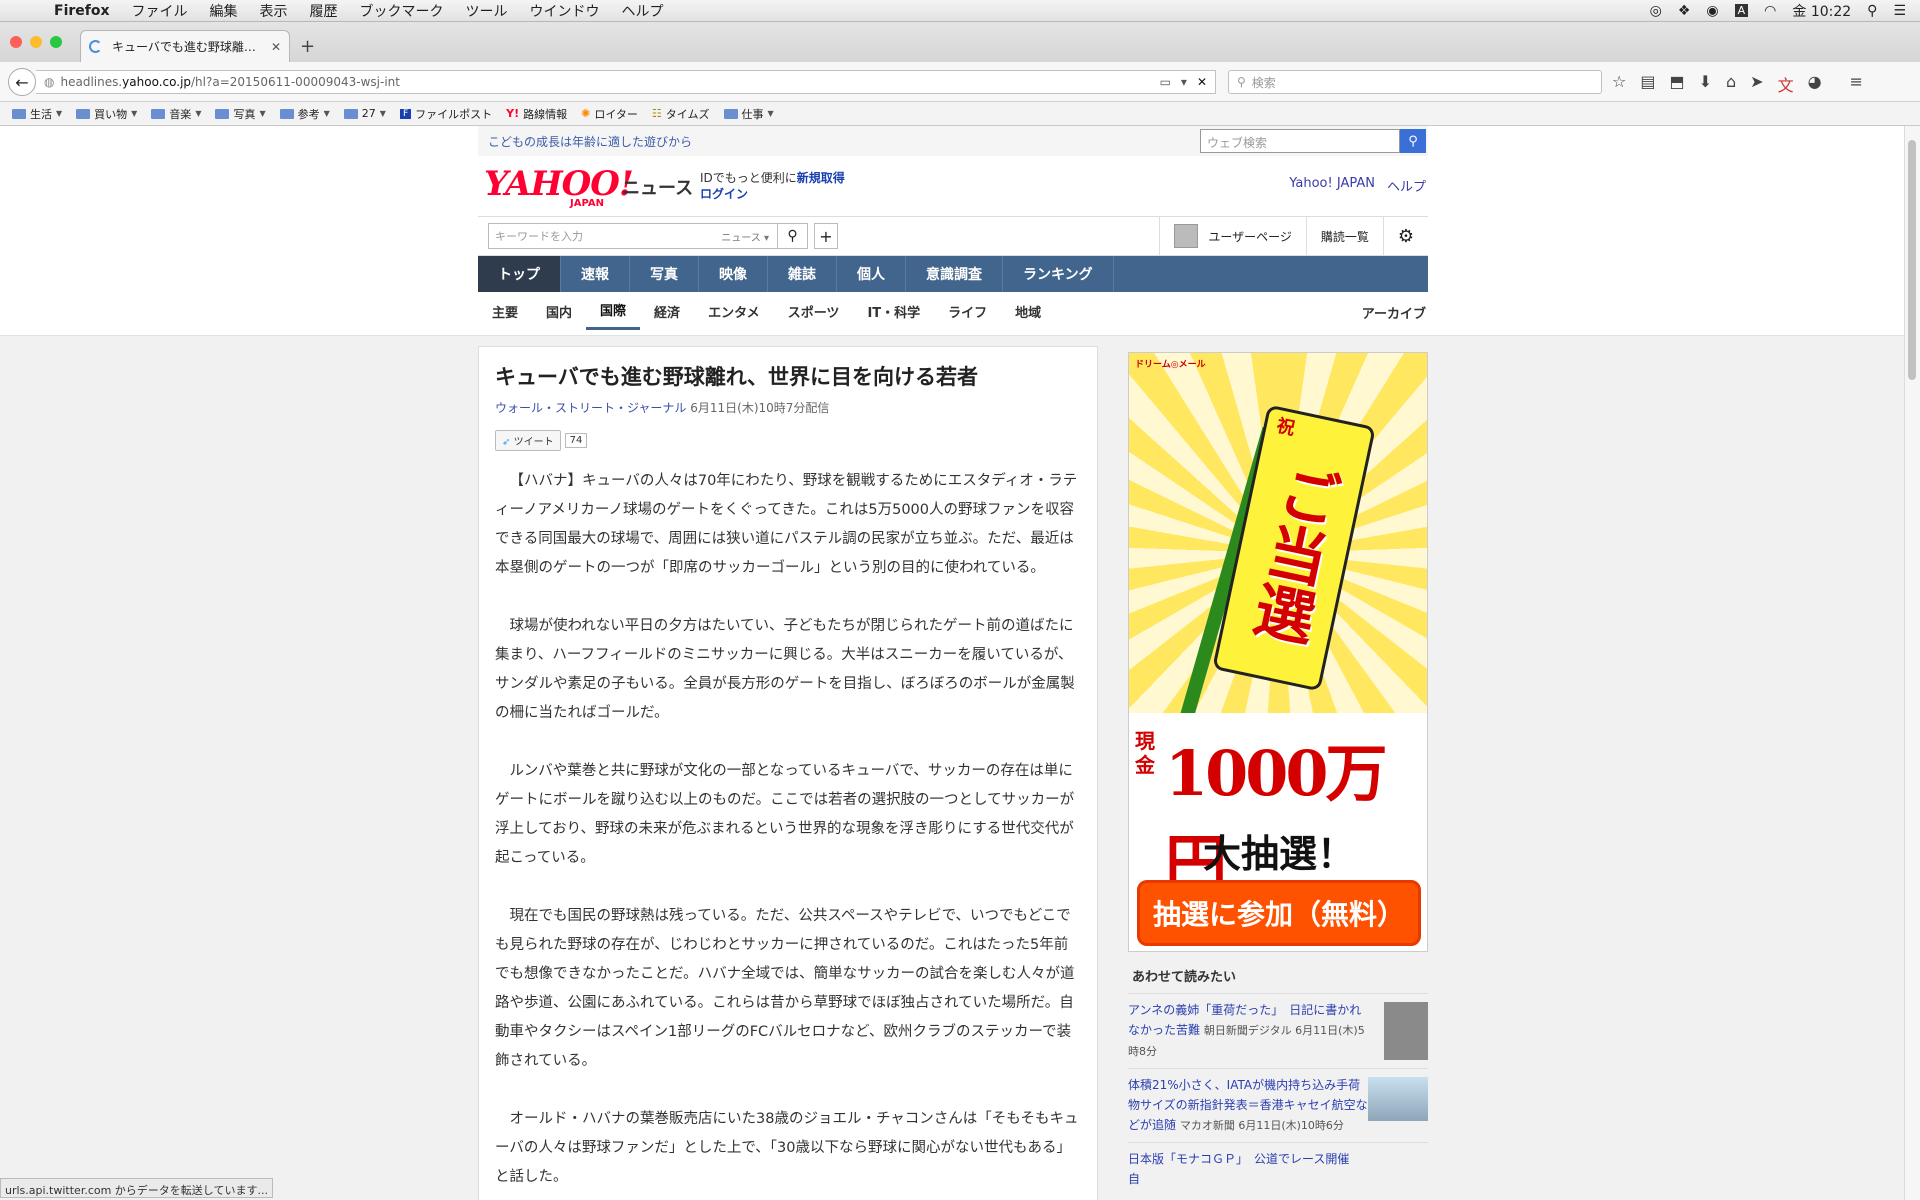  Describe the element at coordinates (871, 274) in the screenshot. I see `nav-individual: 個人` at that location.